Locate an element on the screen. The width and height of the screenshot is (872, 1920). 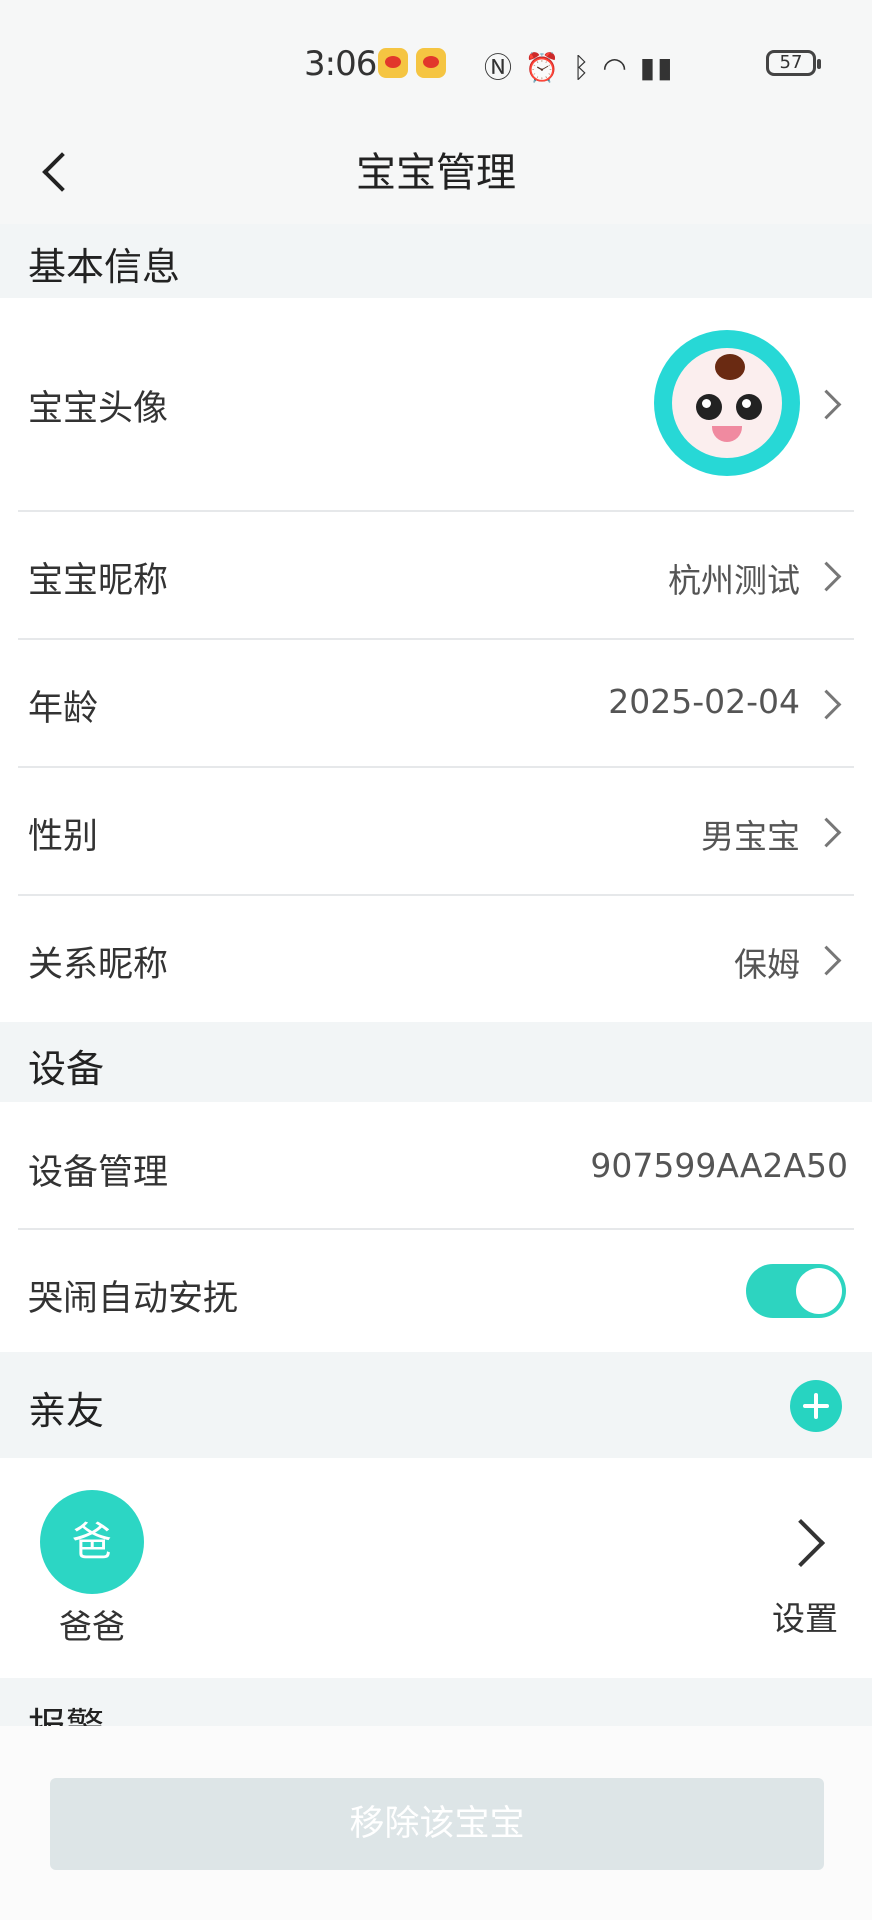
baby-face-icon is located at coordinates (727, 403).